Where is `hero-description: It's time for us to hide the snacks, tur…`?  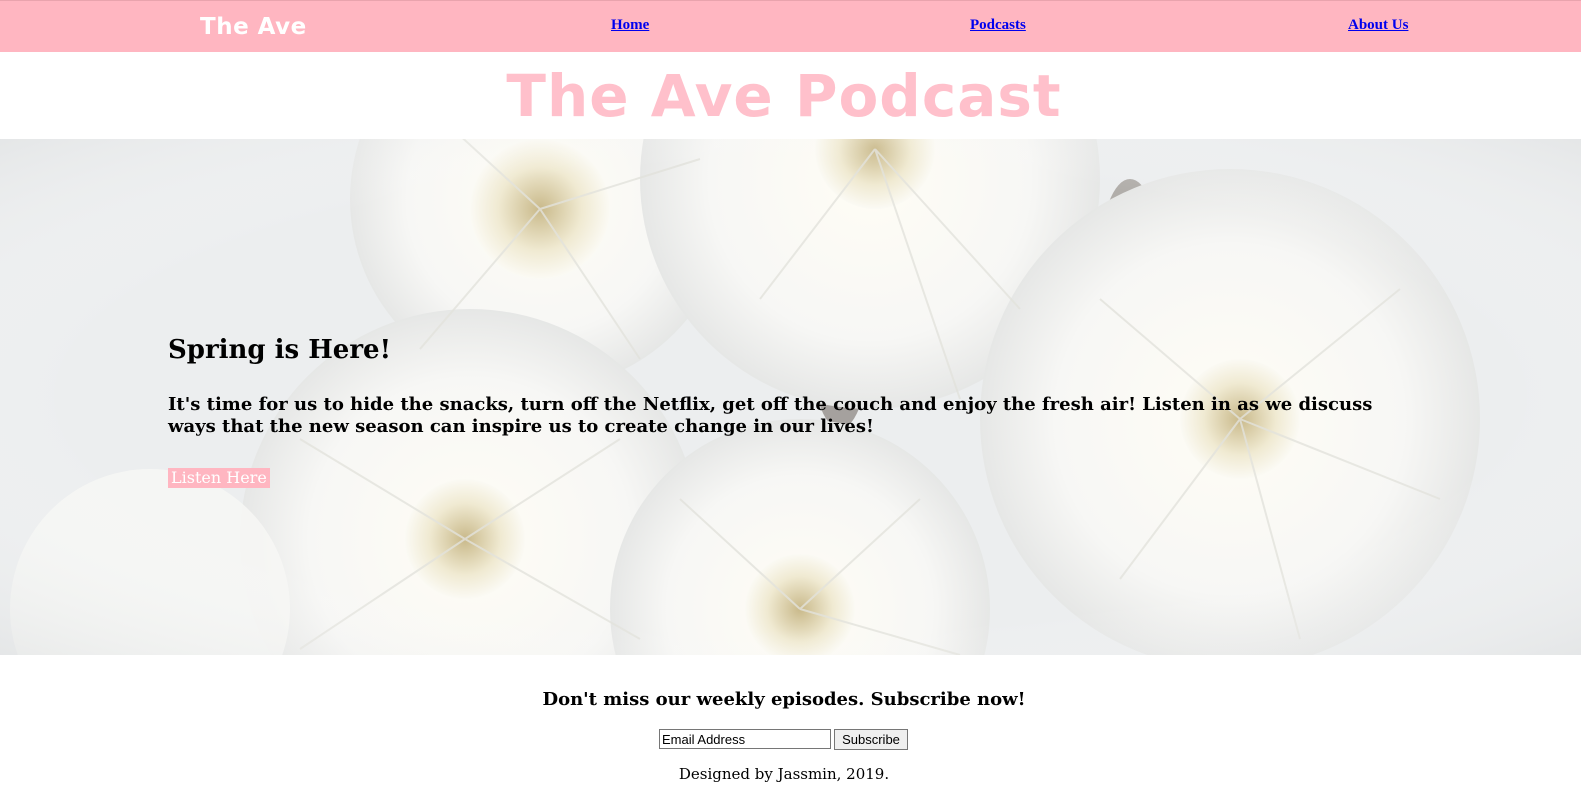
hero-description: It's time for us to hide the snacks, tur… is located at coordinates (770, 415).